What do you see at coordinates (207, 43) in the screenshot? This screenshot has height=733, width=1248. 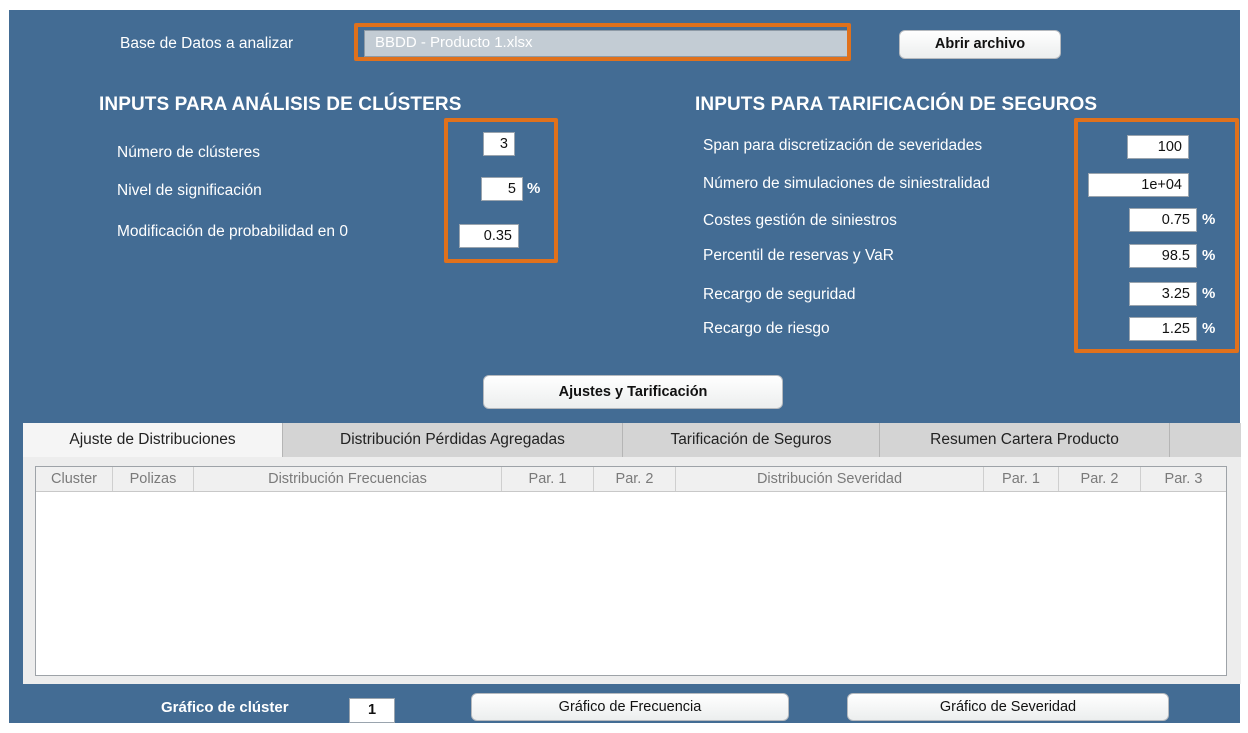 I see `db-label: Base de Datos a analizar` at bounding box center [207, 43].